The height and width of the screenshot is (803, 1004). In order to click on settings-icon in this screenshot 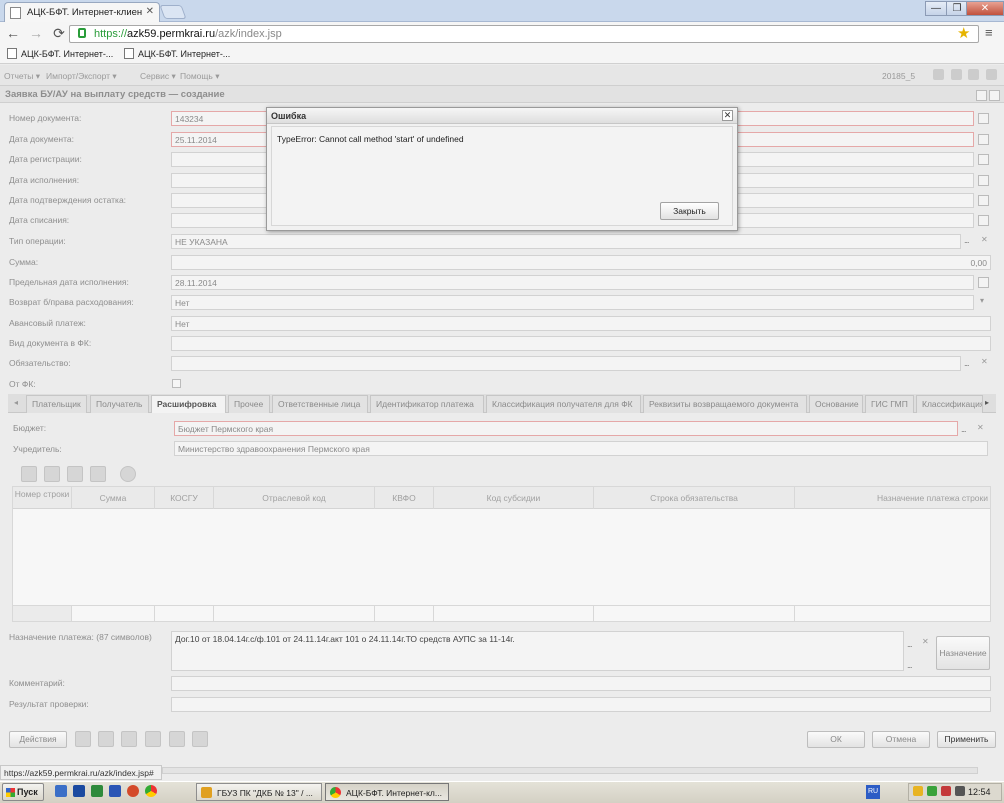, I will do `click(938, 74)`.